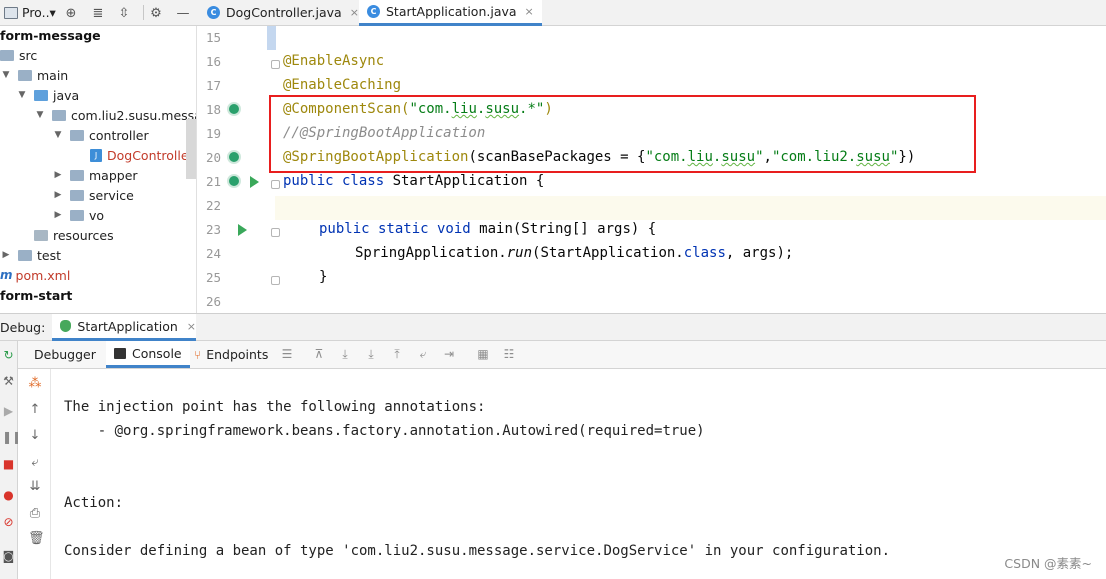 The width and height of the screenshot is (1106, 579). Describe the element at coordinates (127, 326) in the screenshot. I see `debug-session-label: StartApplication` at that location.